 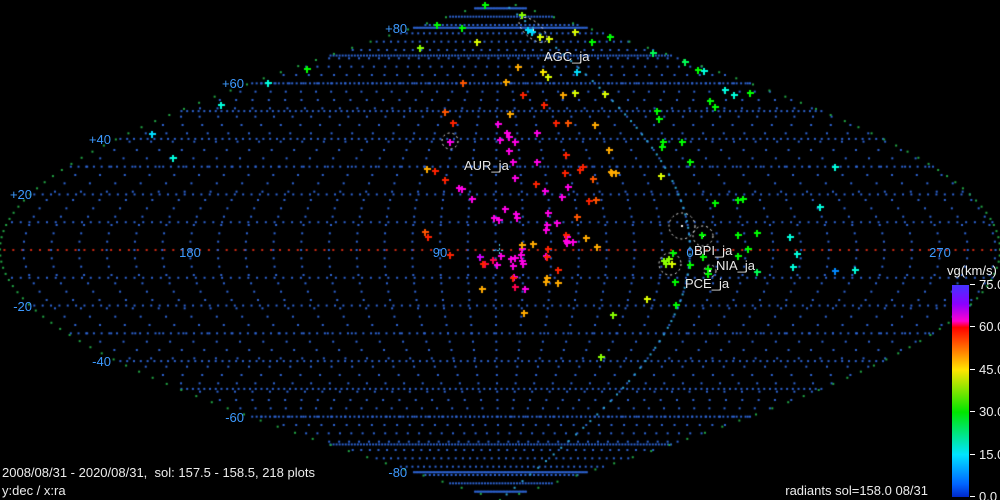 What do you see at coordinates (989, 369) in the screenshot?
I see `colorbar-tick-label: 45.0` at bounding box center [989, 369].